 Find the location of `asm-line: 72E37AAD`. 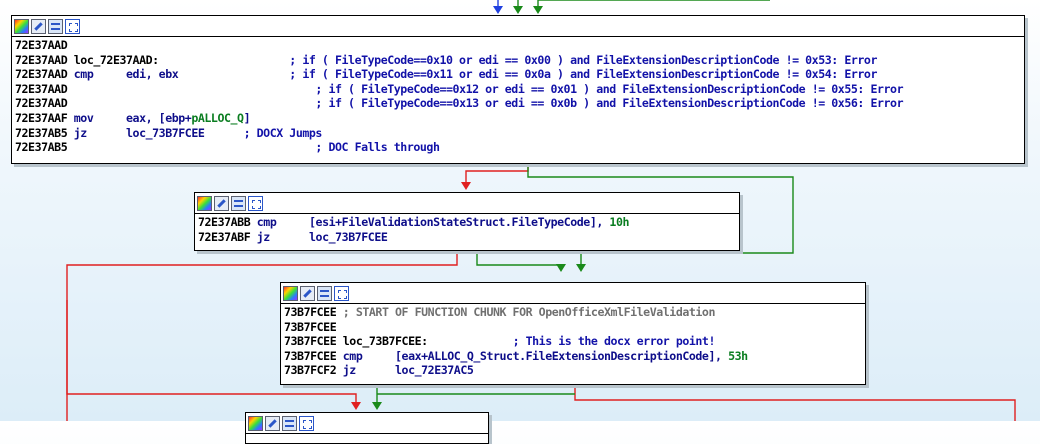

asm-line: 72E37AAD is located at coordinates (518, 45).